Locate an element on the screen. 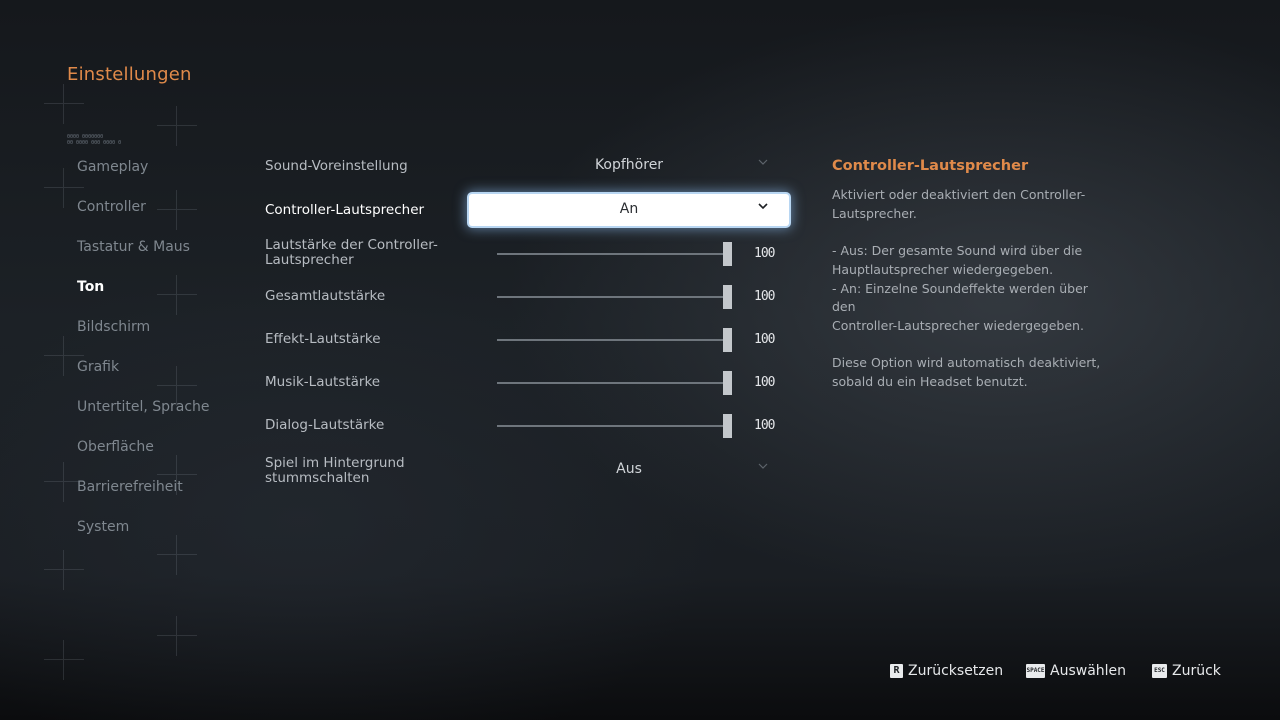  controller-speaker-volume-slider: 100 is located at coordinates (637, 254).